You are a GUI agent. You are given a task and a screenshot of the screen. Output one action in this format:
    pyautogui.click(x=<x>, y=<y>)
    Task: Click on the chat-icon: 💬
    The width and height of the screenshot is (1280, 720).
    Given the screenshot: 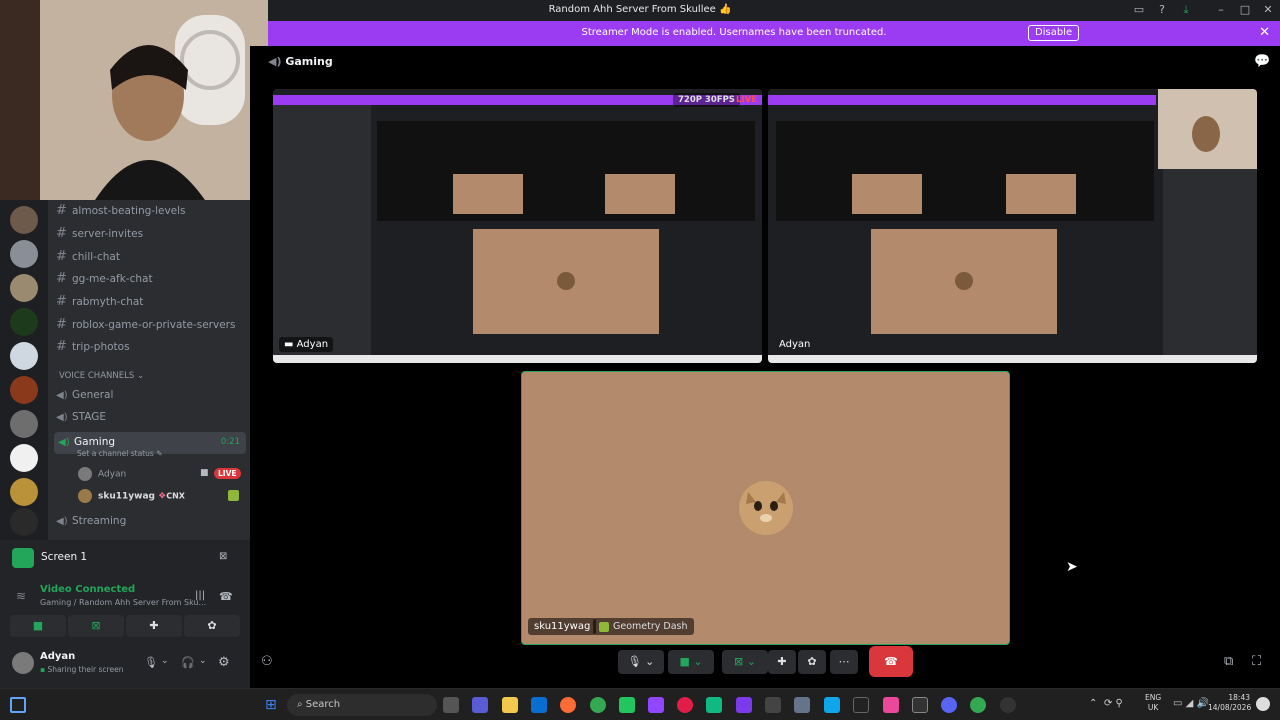 What is the action you would take?
    pyautogui.click(x=1262, y=61)
    